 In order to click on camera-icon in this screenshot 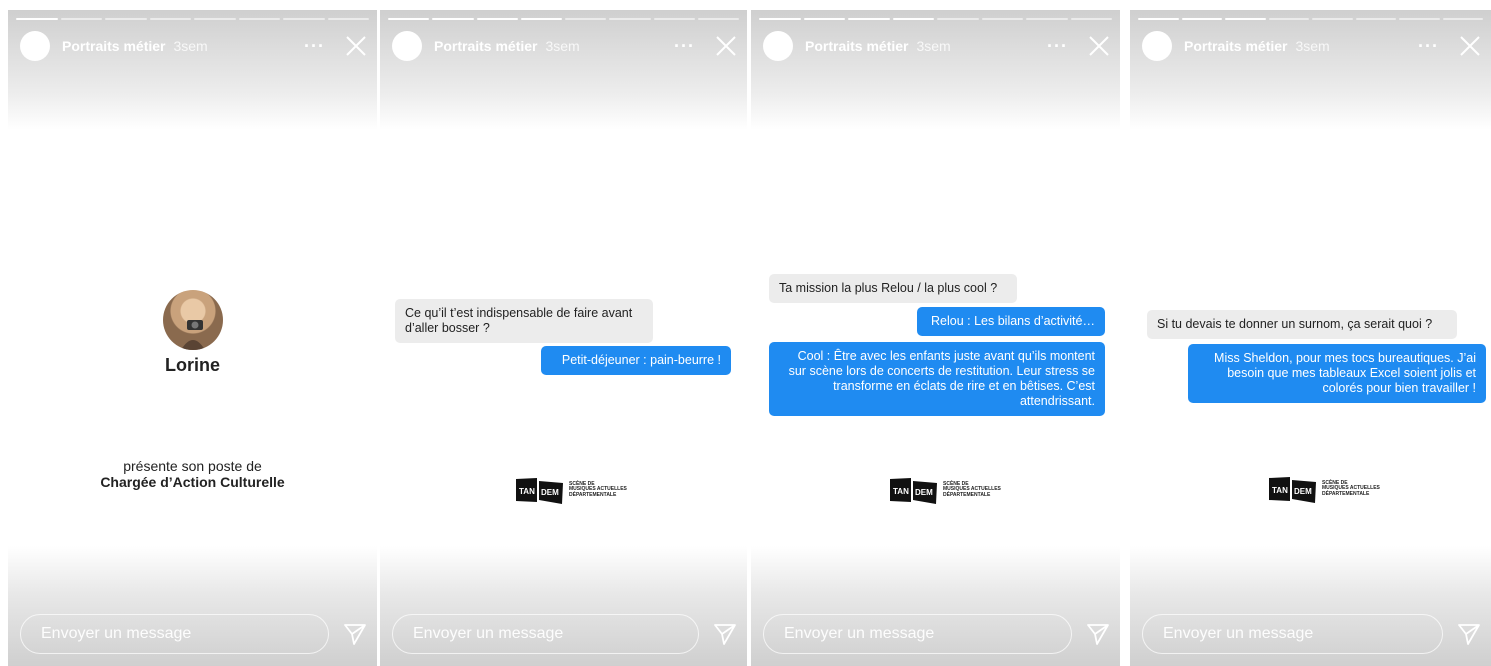, I will do `click(193, 335)`.